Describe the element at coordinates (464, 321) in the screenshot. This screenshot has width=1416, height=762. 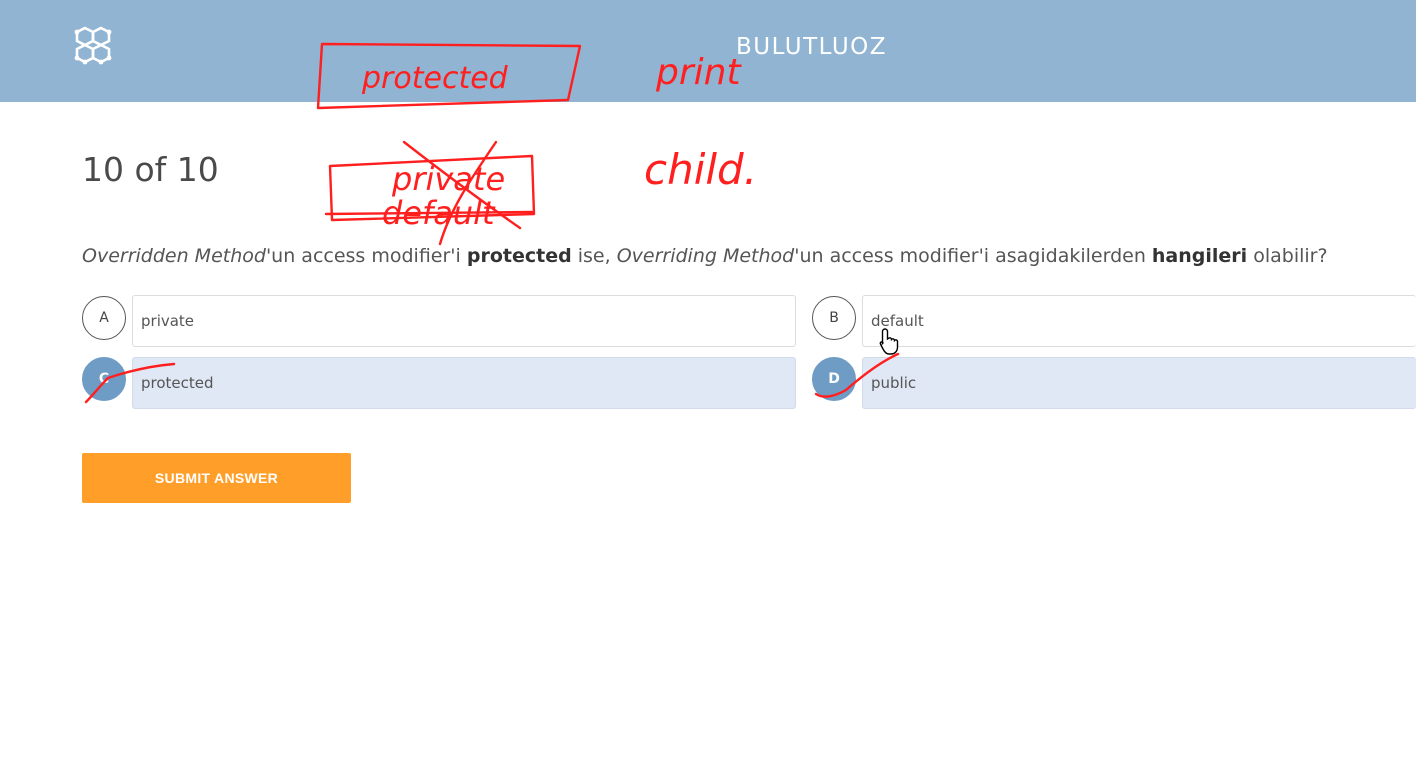
I see `option-a: private` at that location.